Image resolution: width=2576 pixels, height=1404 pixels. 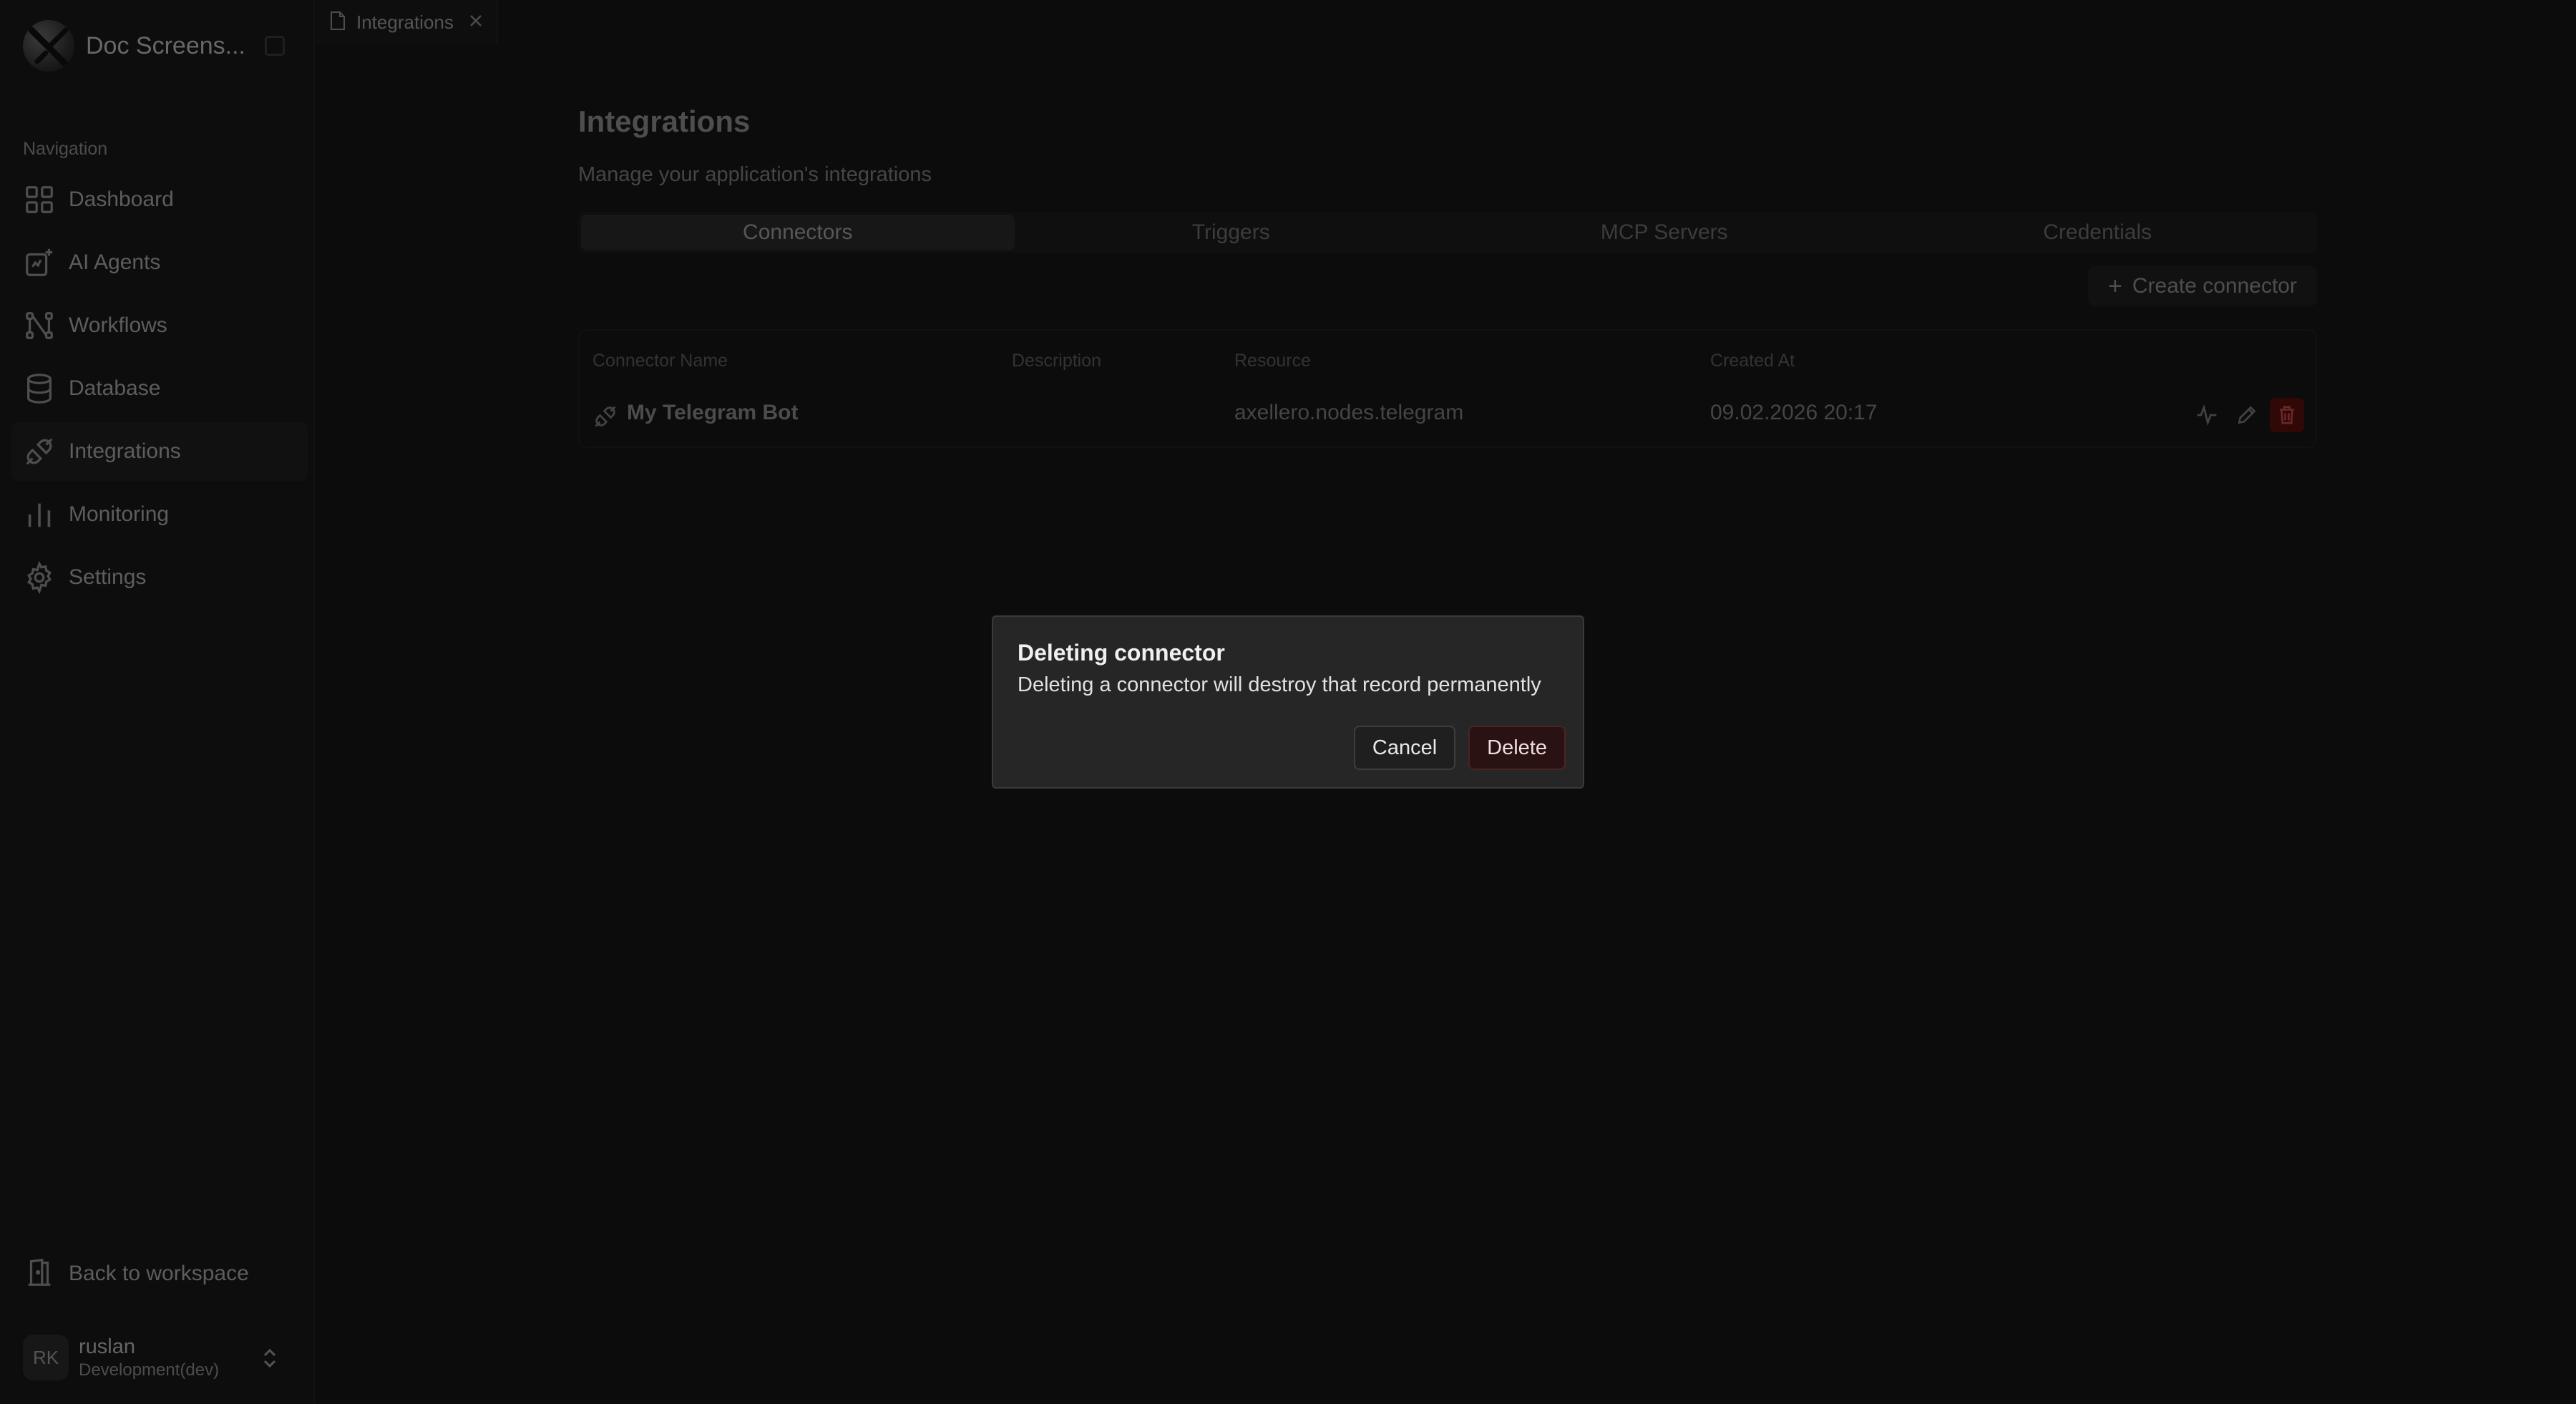 What do you see at coordinates (1517, 748) in the screenshot?
I see `delete-button: Delete` at bounding box center [1517, 748].